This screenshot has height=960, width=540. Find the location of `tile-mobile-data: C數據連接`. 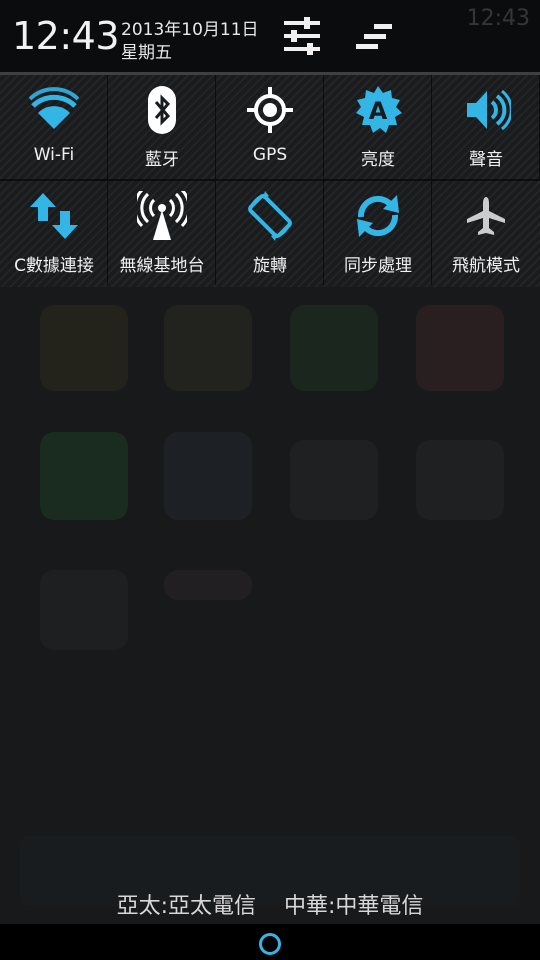

tile-mobile-data: C數據連接 is located at coordinates (54, 233).